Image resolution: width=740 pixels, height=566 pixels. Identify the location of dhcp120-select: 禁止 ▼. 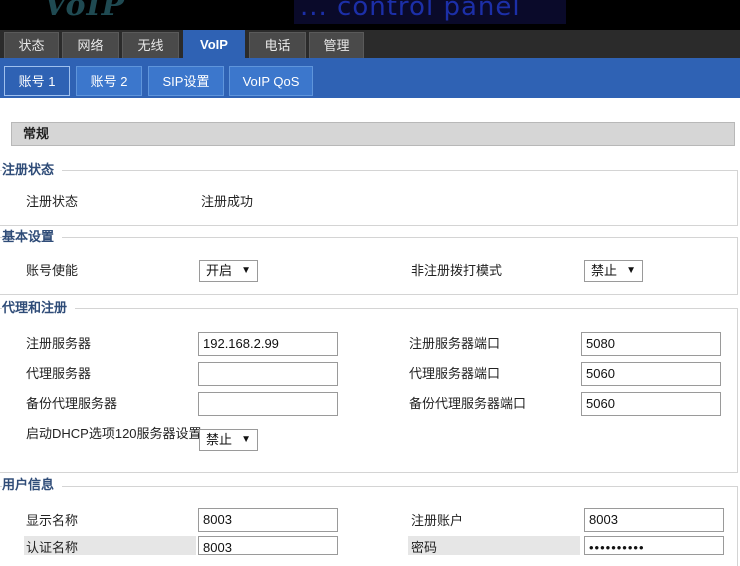
(228, 440).